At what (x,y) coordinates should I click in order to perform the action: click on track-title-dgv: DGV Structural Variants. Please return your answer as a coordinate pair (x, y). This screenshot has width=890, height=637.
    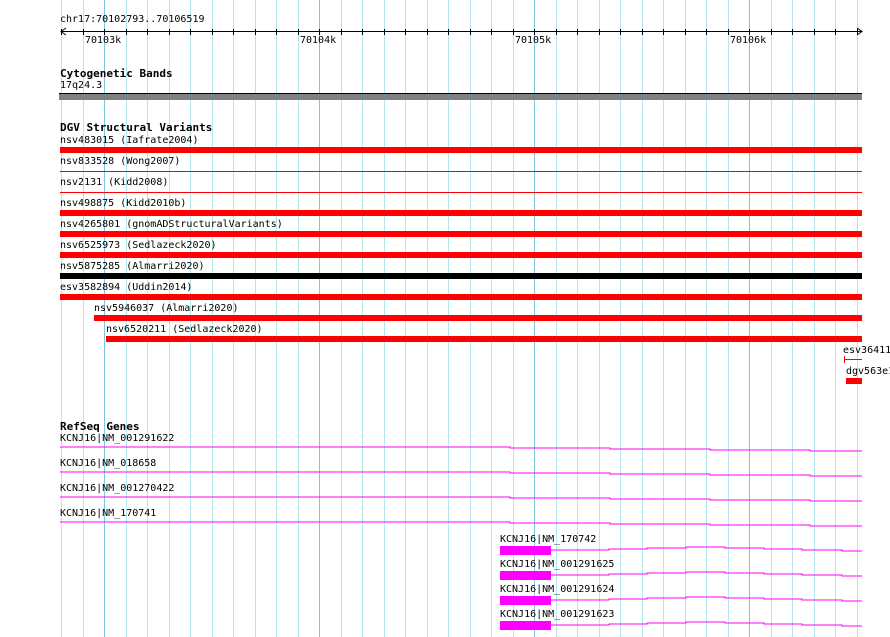
    Looking at the image, I should click on (136, 127).